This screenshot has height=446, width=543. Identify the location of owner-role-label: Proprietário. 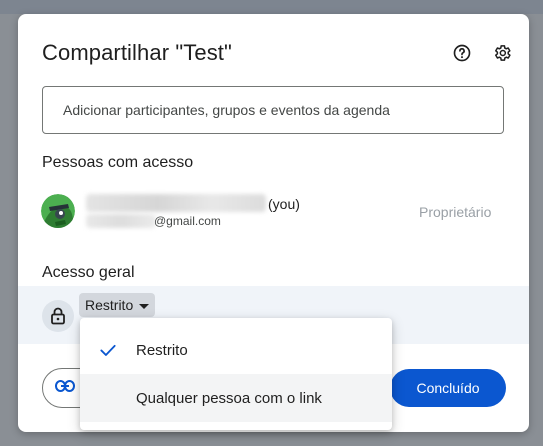
(455, 212).